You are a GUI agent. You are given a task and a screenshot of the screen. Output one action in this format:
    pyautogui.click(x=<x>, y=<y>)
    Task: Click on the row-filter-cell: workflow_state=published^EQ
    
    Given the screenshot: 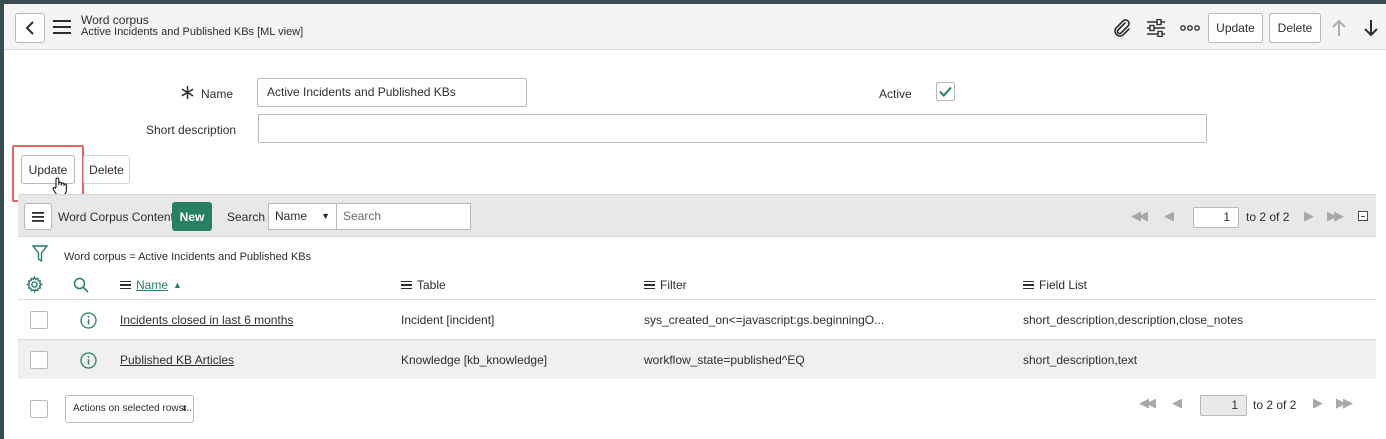 What is the action you would take?
    pyautogui.click(x=724, y=360)
    